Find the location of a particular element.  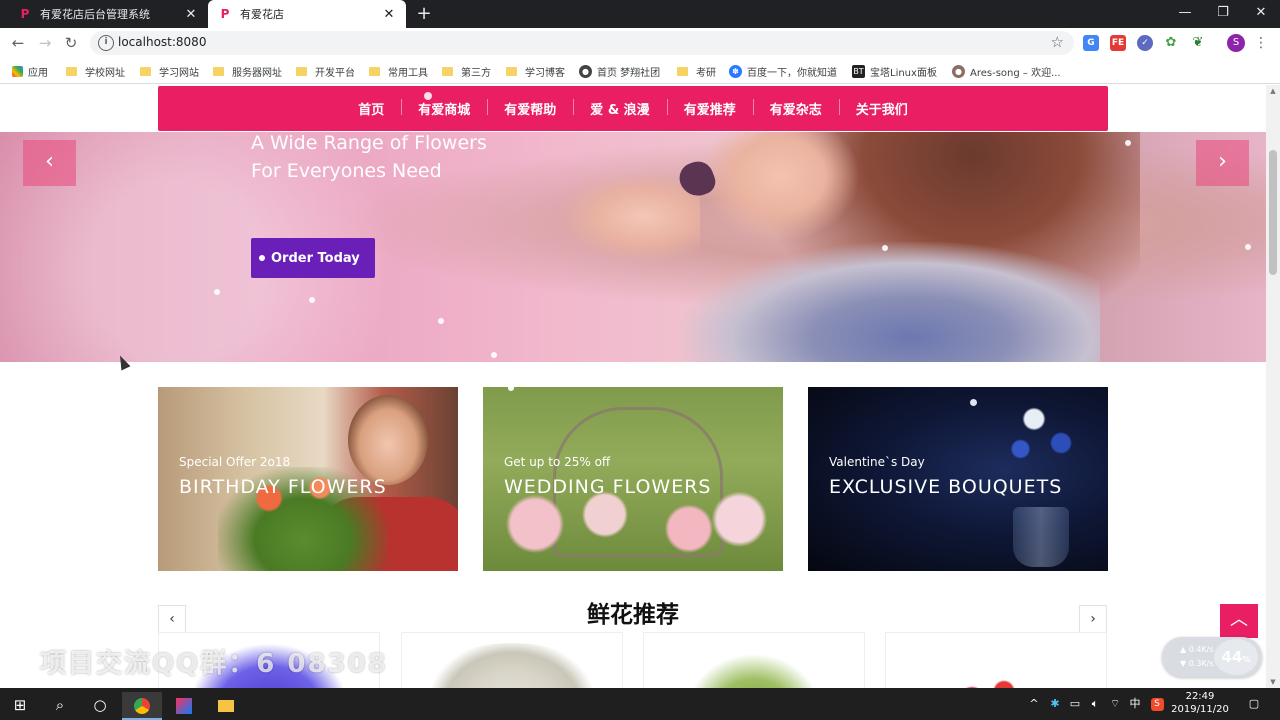

forward-arrow-icon: → is located at coordinates (45, 43).